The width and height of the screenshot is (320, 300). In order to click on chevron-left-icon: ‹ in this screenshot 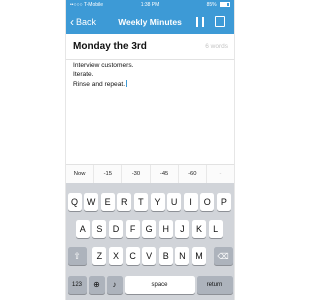, I will do `click(72, 22)`.